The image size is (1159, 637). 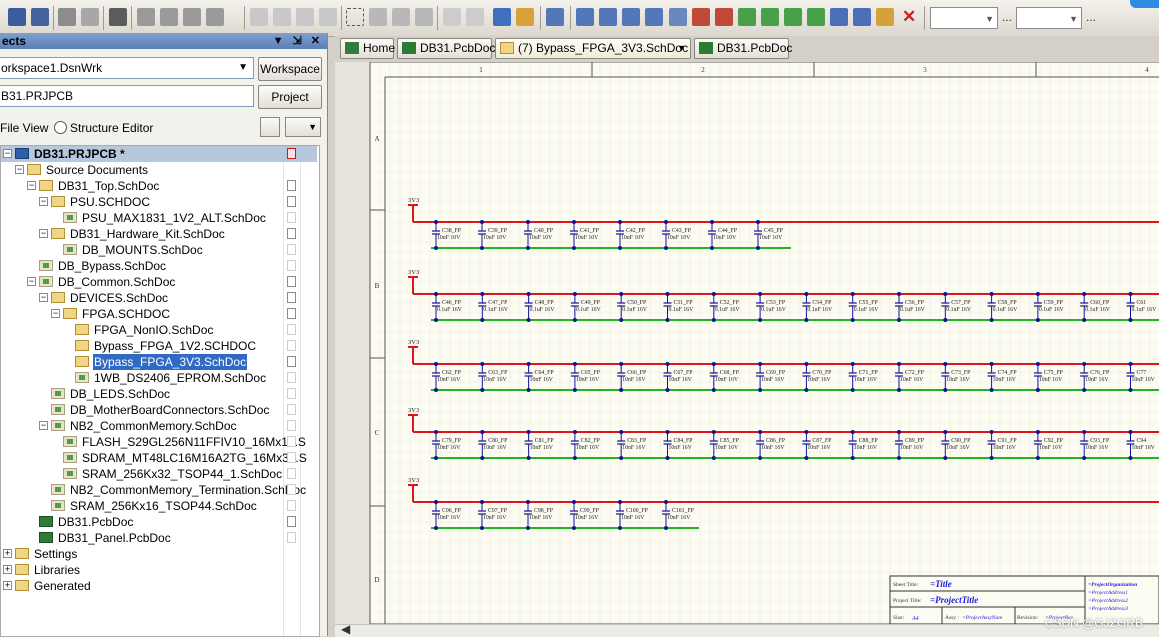 I want to click on tree-item: DB_LEDS.SchDoc, so click(x=159, y=394).